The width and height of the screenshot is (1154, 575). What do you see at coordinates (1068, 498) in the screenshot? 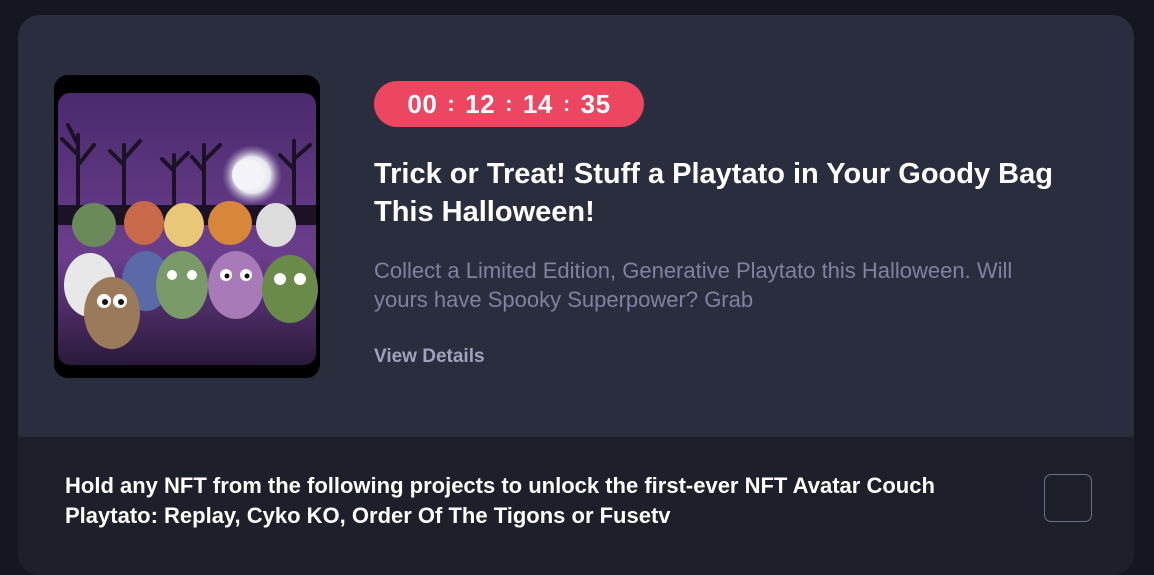
I see `unlock-checkbox` at bounding box center [1068, 498].